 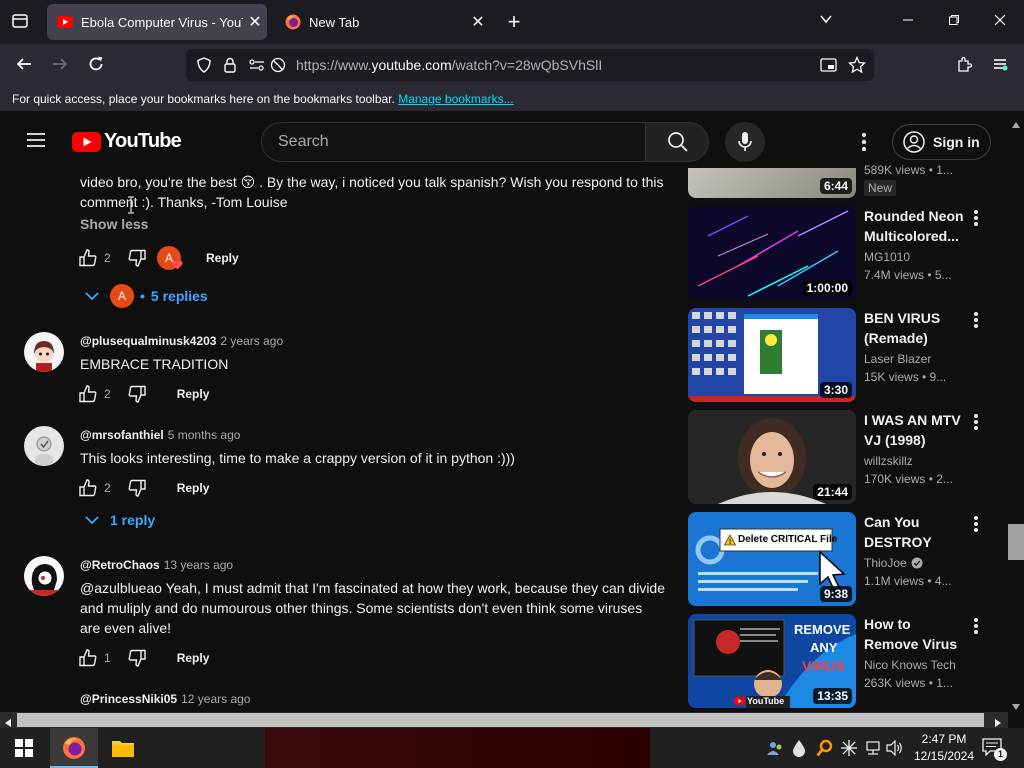 I want to click on tray-volume-icon, so click(x=895, y=750).